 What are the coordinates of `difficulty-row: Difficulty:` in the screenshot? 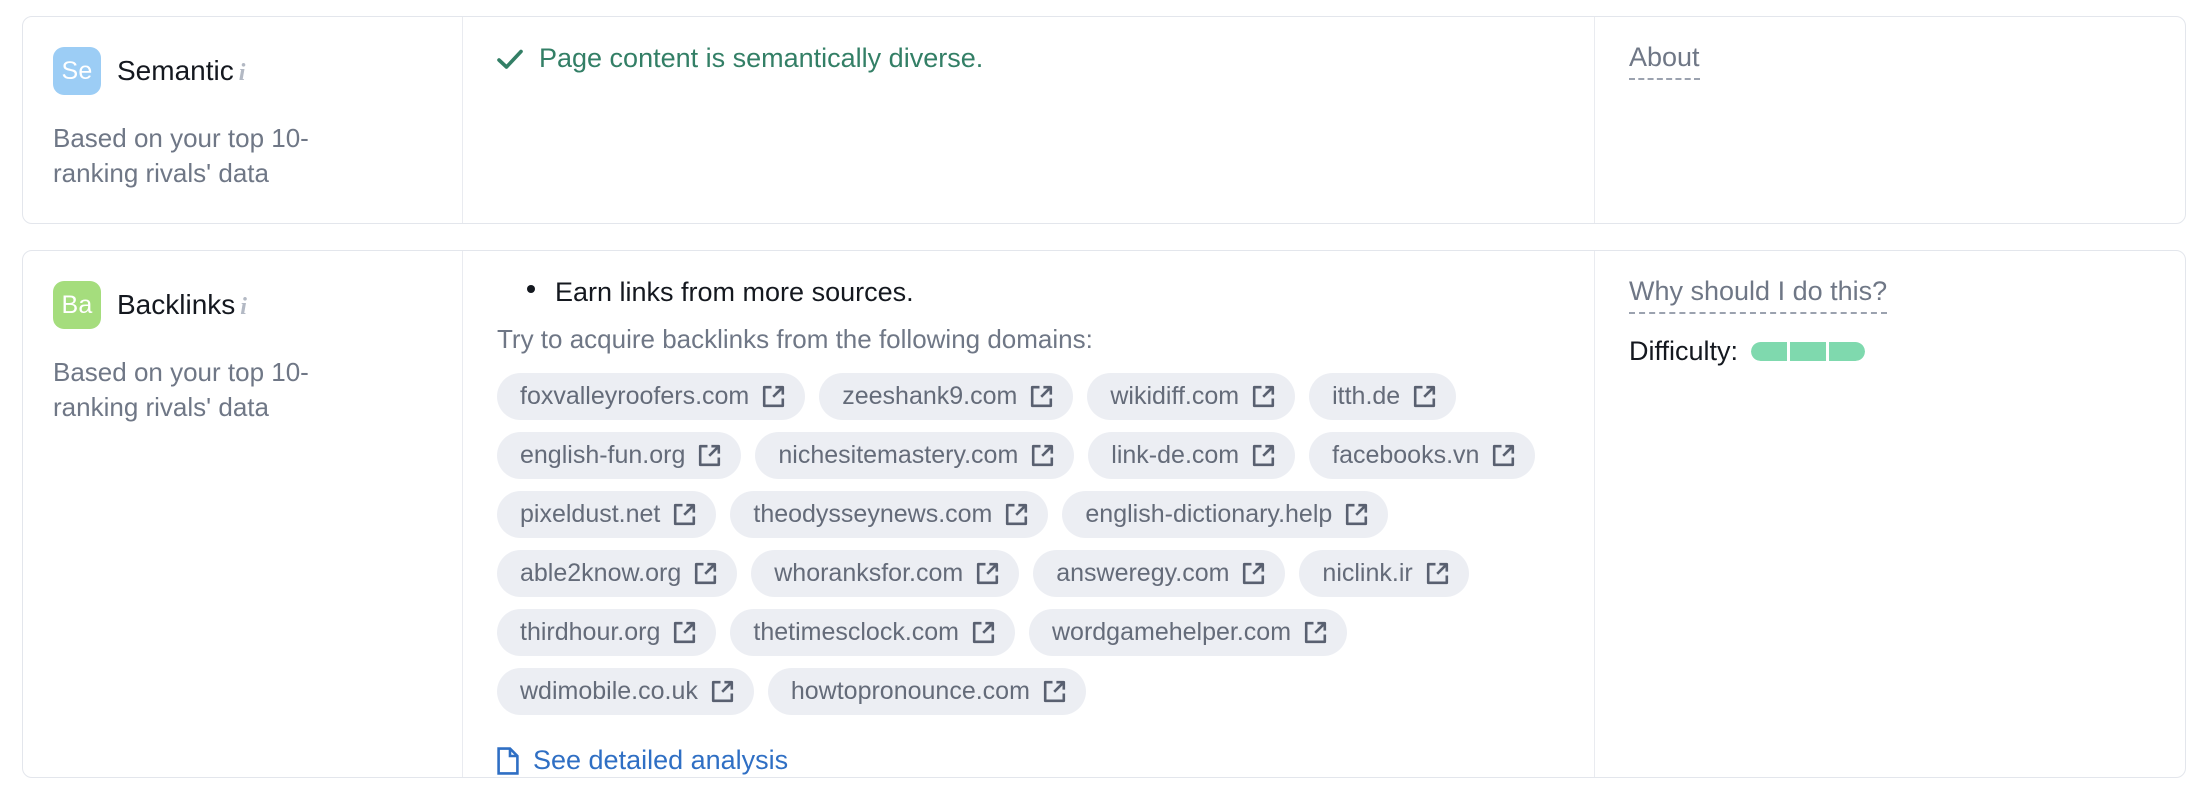 It's located at (1890, 351).